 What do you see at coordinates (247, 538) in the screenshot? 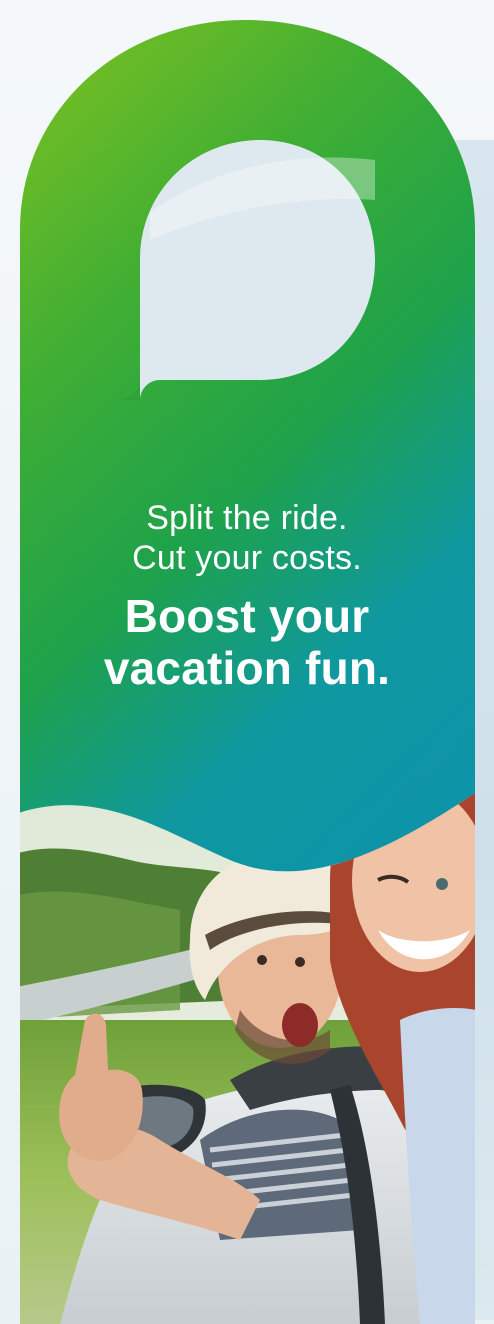
I see `tagline: Split the ride. Cut your costs.` at bounding box center [247, 538].